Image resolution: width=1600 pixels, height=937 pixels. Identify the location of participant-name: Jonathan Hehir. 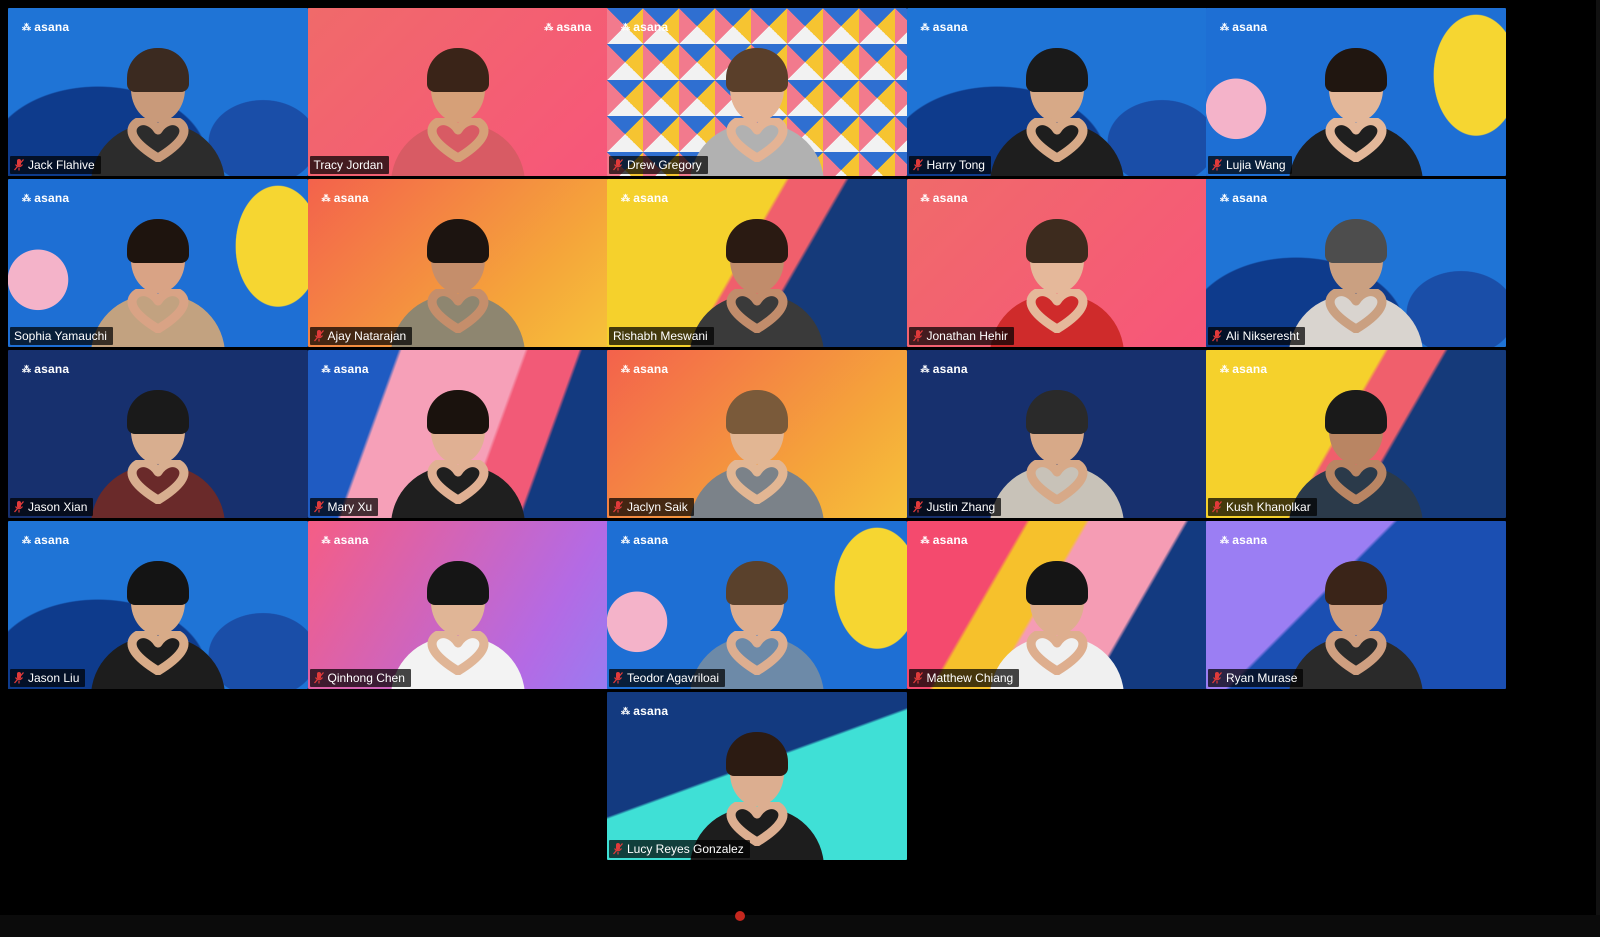
(967, 336).